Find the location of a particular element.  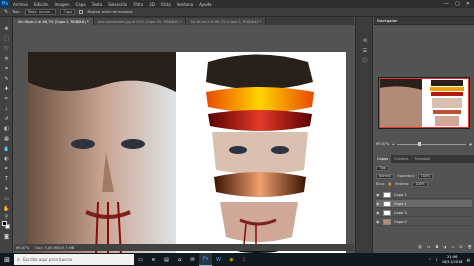

new-layer-icon: ⊞ is located at coordinates (461, 247).